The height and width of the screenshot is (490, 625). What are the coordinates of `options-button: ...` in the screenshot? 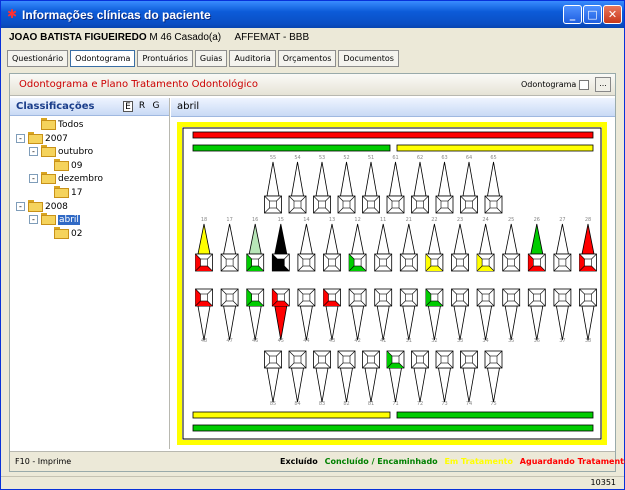 It's located at (603, 84).